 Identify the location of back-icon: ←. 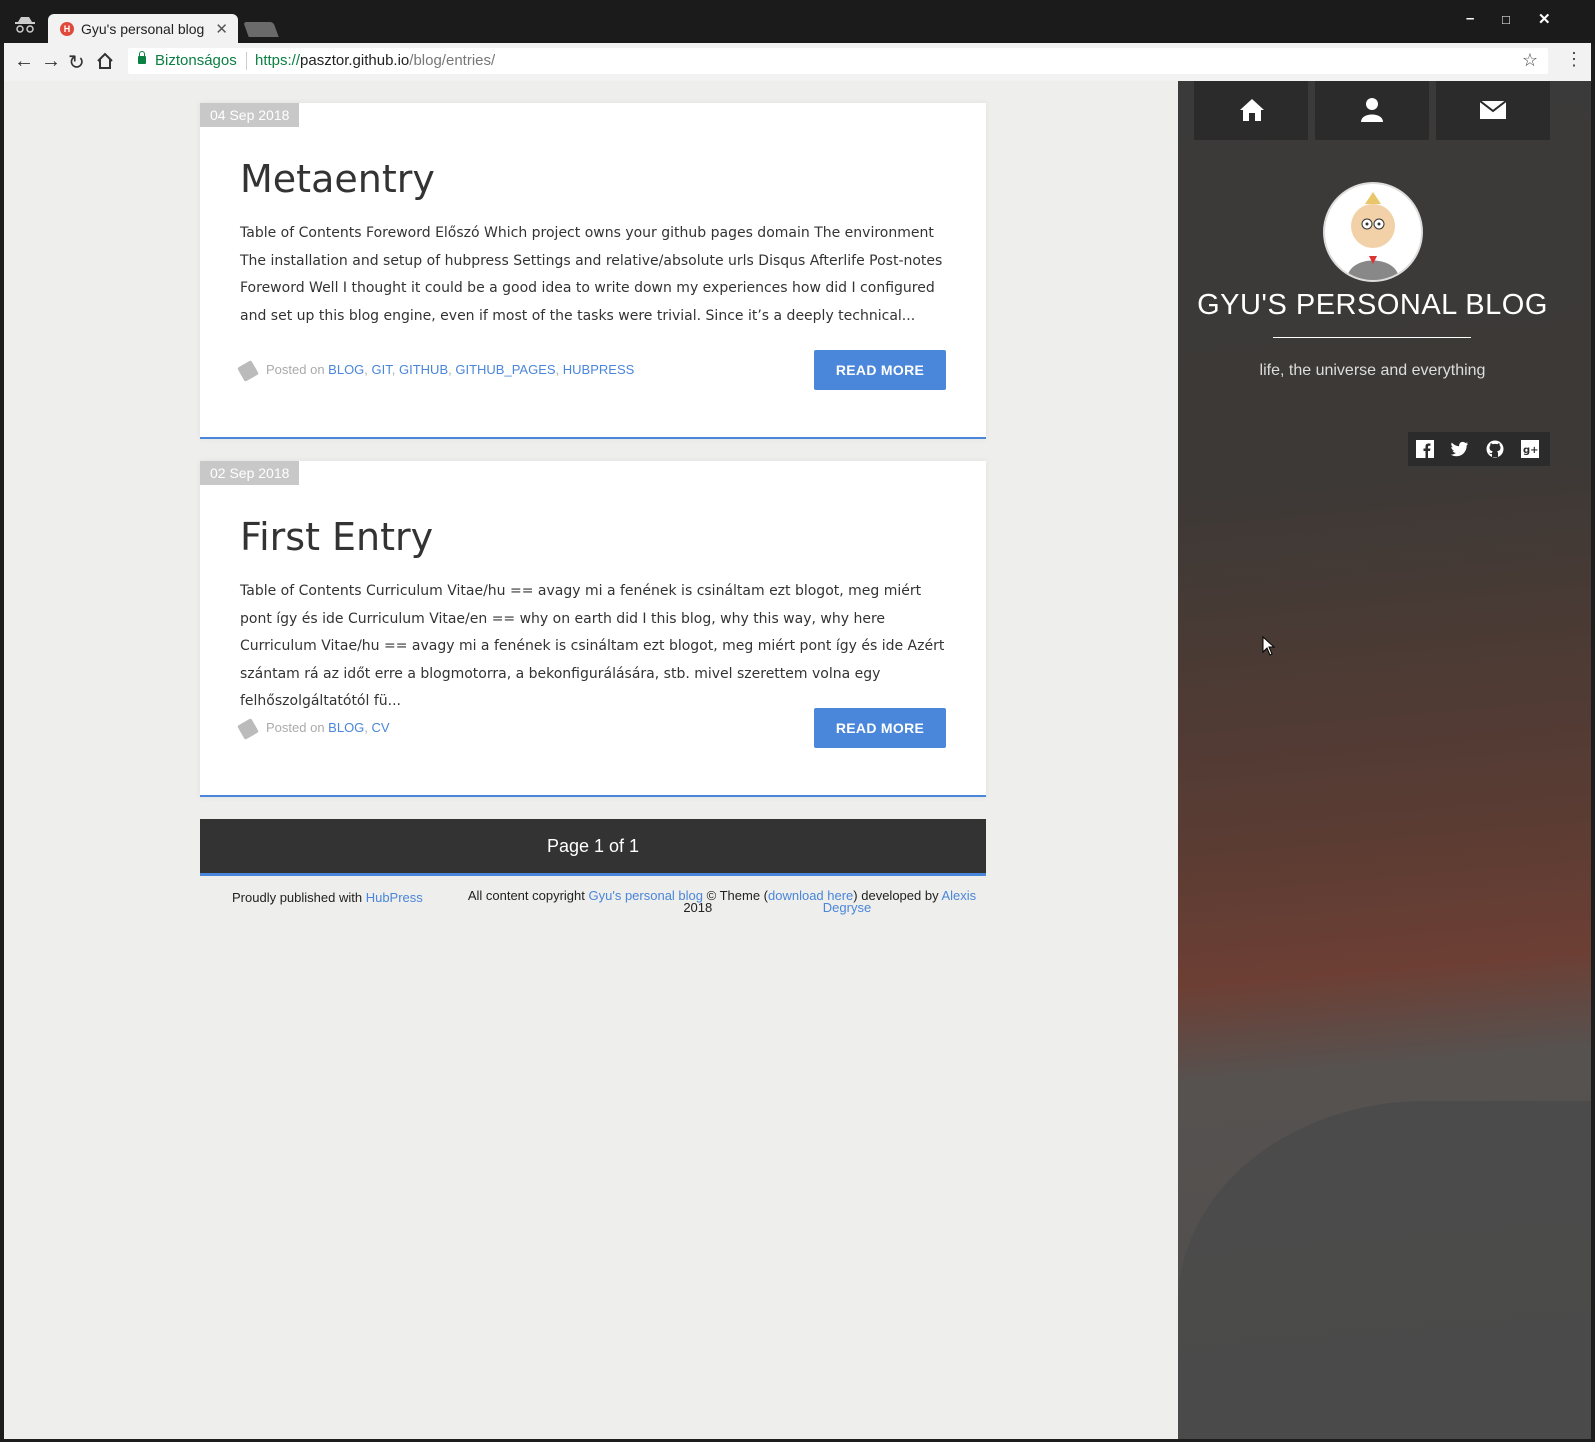
(24, 61).